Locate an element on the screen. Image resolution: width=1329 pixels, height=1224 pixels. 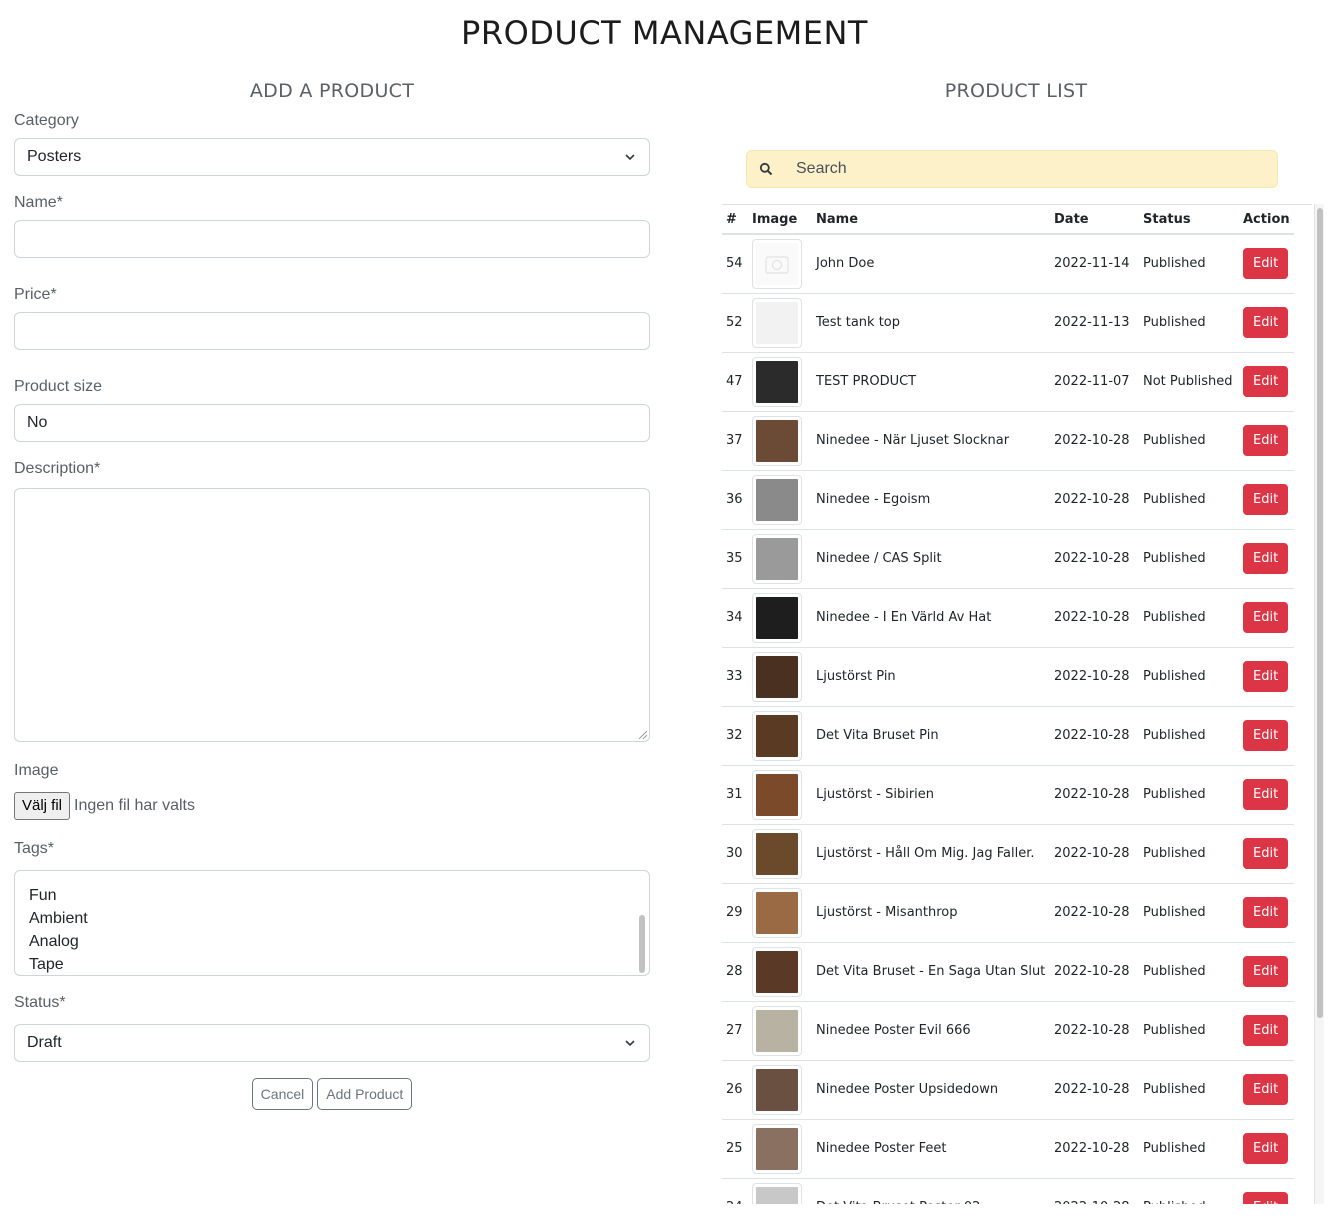
product-size-input is located at coordinates (332, 423).